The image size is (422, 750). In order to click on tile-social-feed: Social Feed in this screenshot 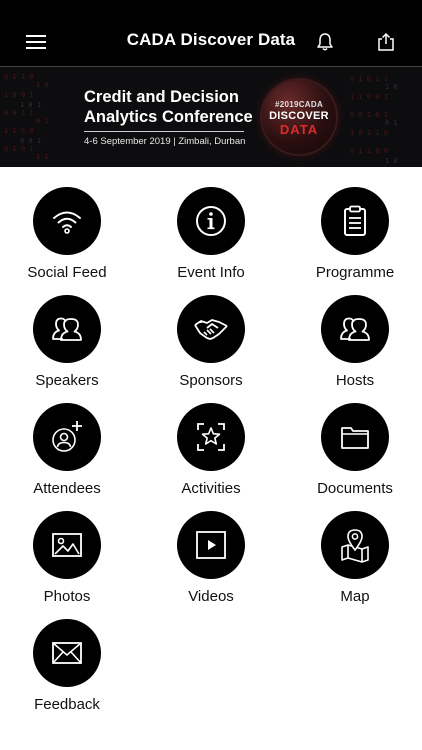, I will do `click(67, 223)`.